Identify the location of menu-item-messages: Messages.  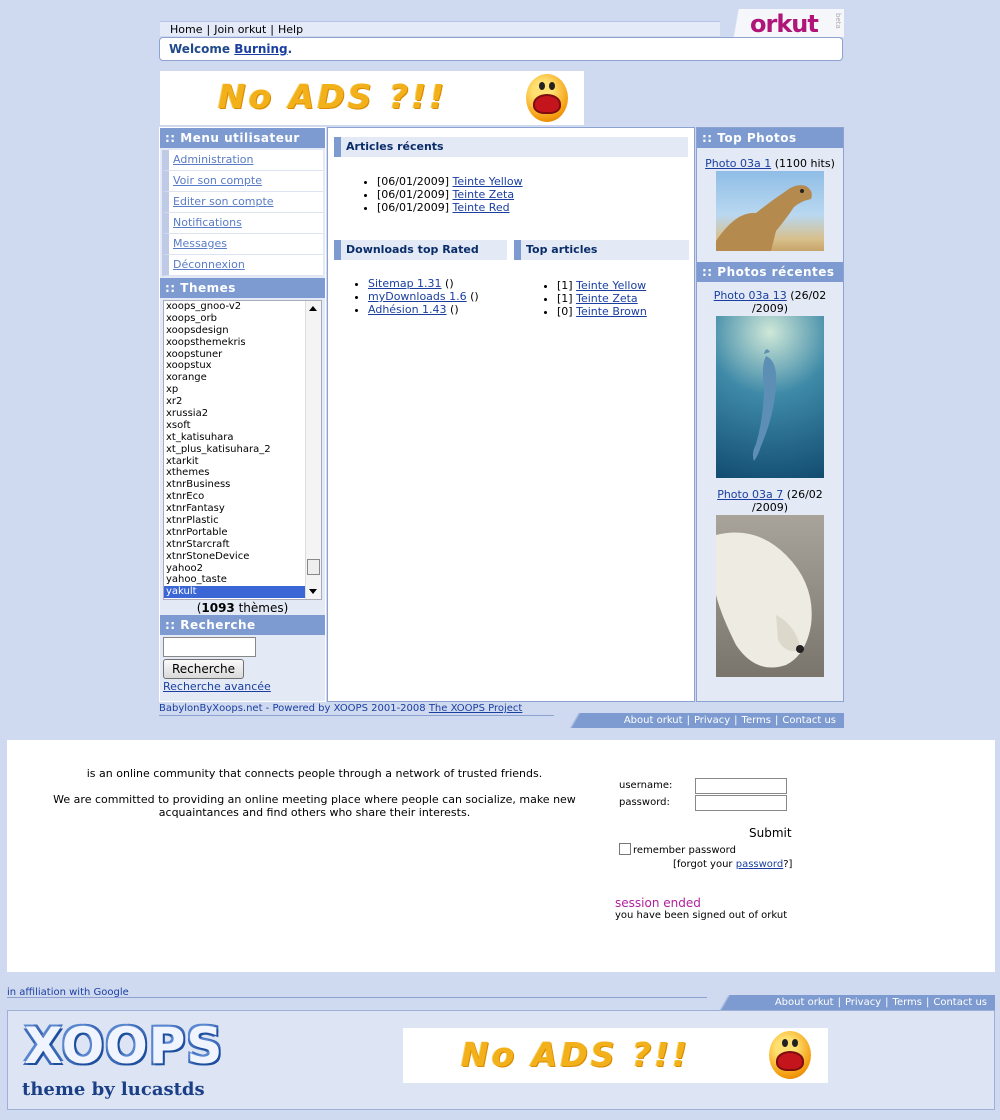
(242, 244).